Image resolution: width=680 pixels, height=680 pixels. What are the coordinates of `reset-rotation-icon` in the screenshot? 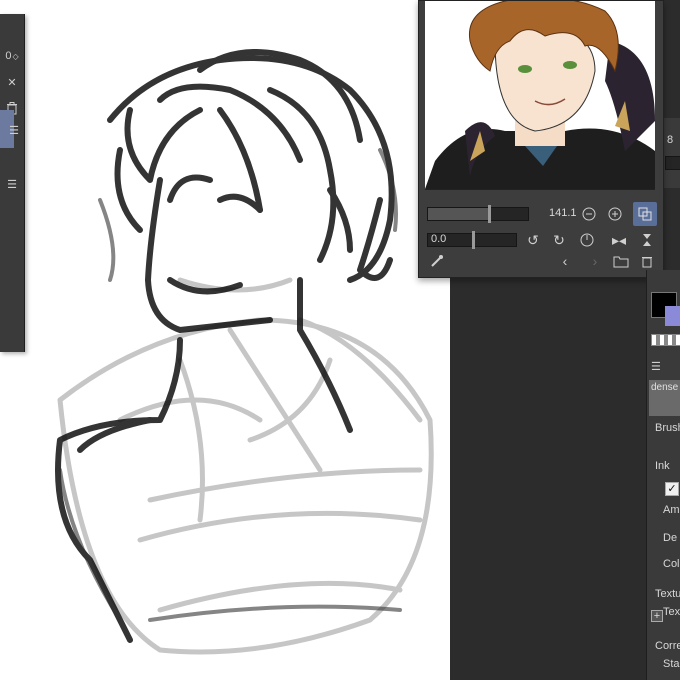 It's located at (587, 240).